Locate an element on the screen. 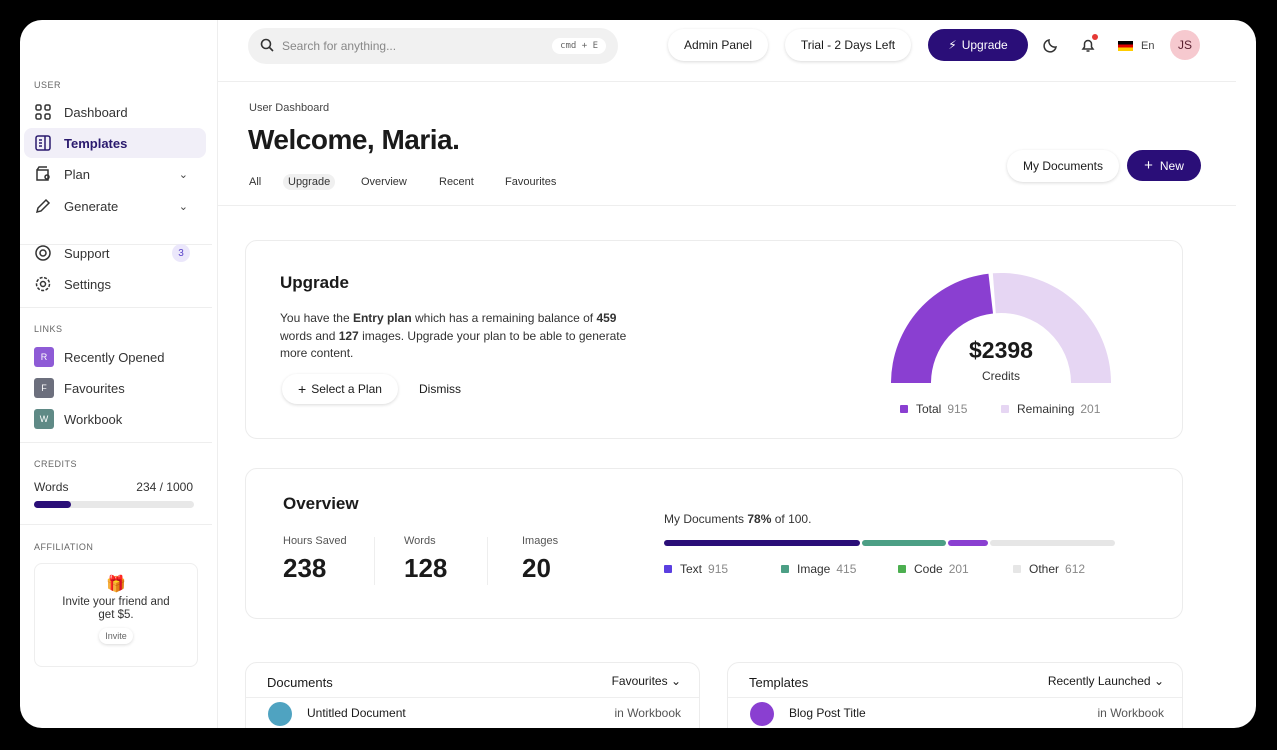  sidebar-item-support: Support 3 is located at coordinates (115, 253).